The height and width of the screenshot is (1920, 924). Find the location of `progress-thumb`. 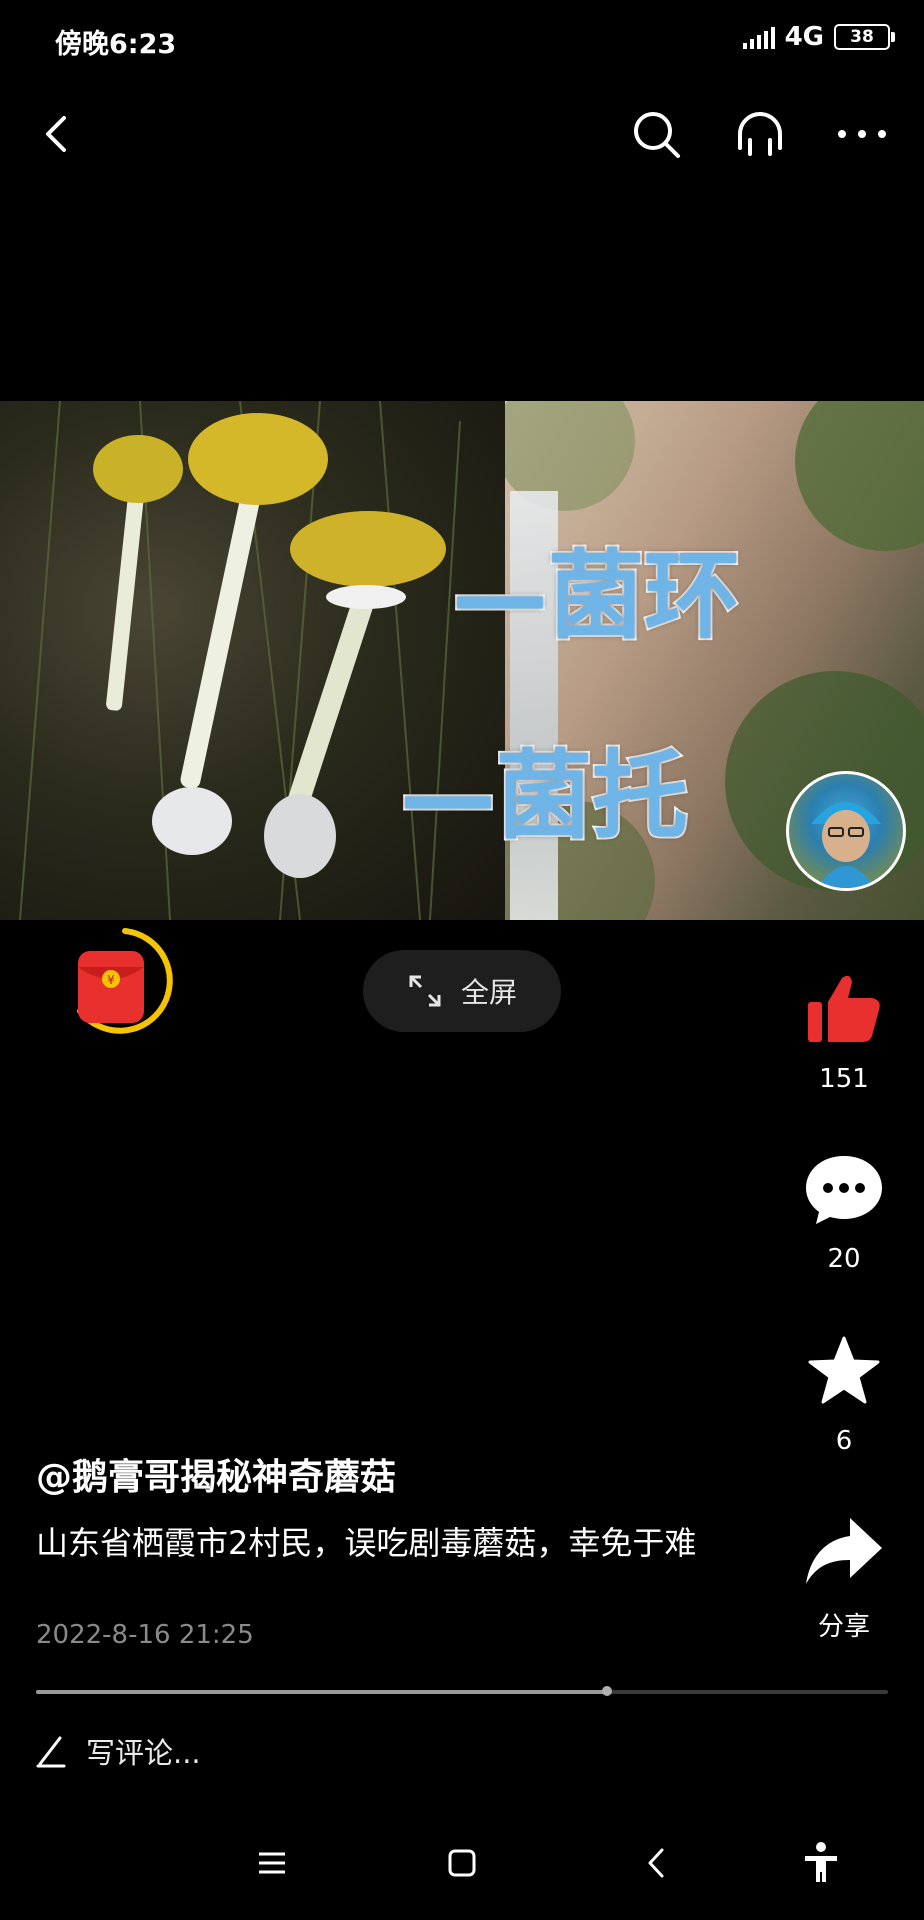

progress-thumb is located at coordinates (606, 1691).